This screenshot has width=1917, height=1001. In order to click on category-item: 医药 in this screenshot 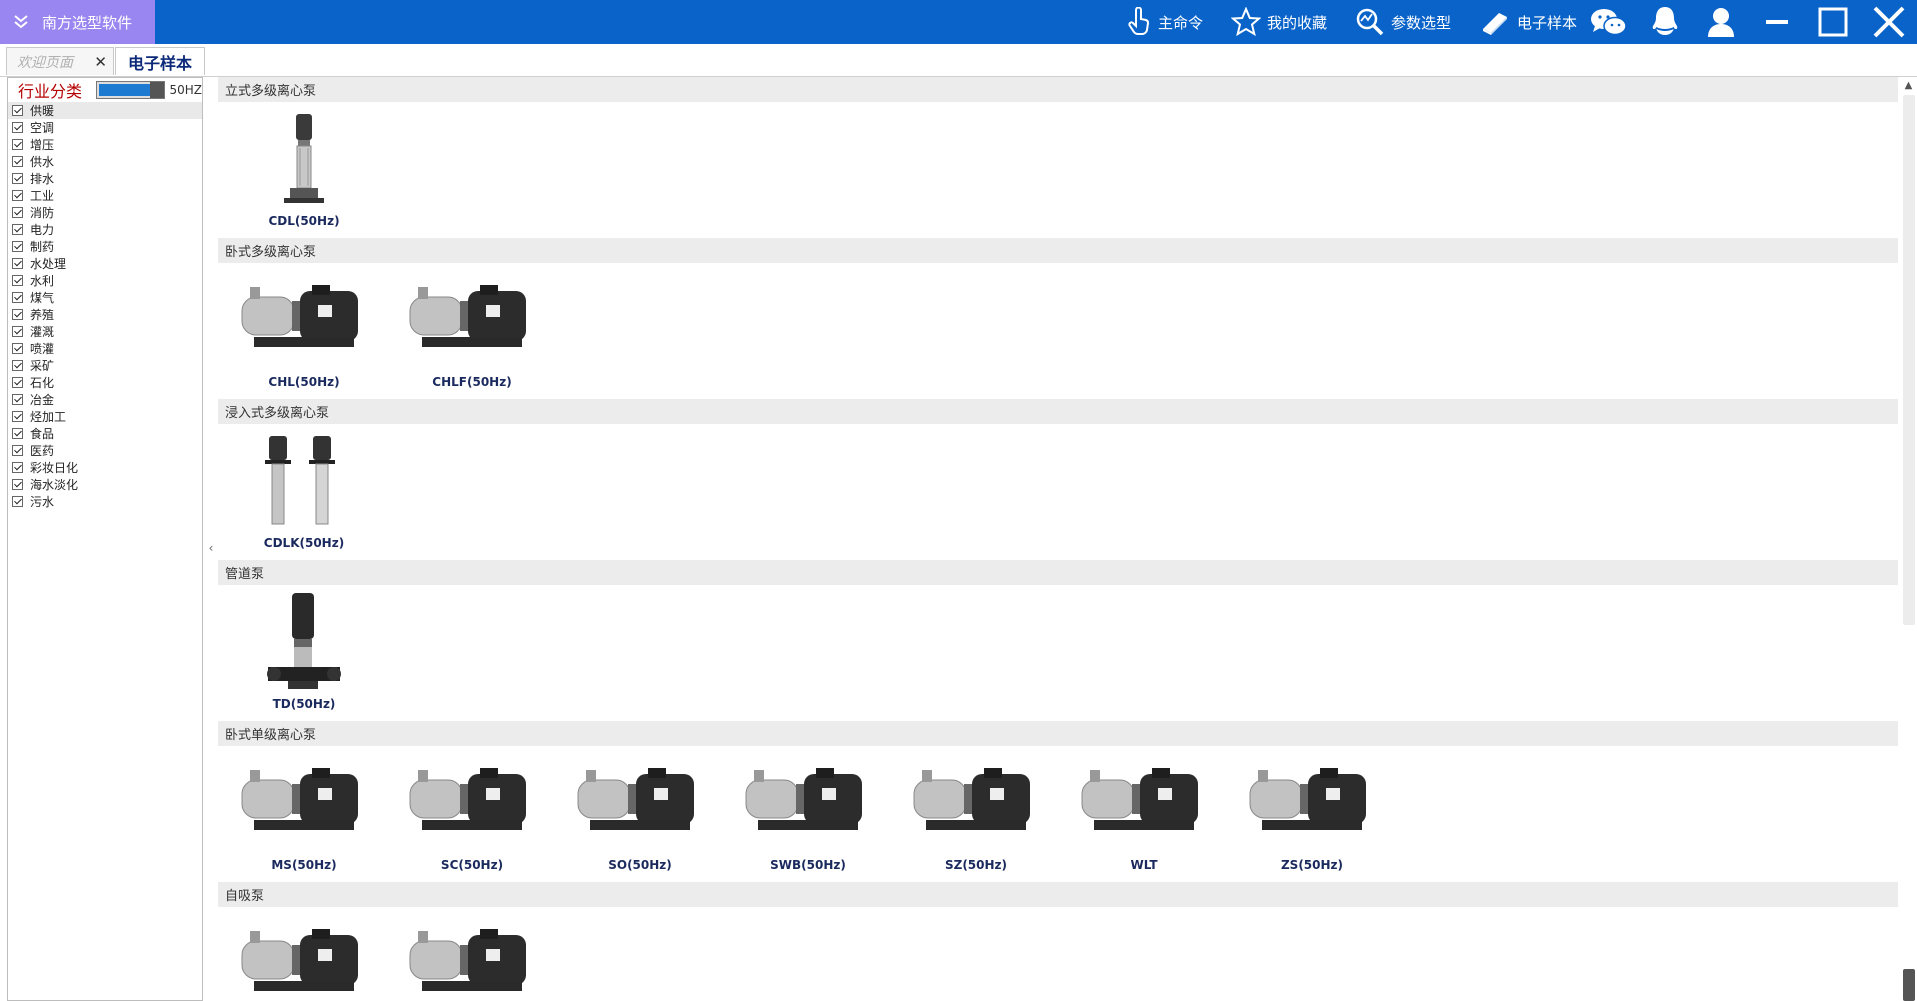, I will do `click(105, 450)`.